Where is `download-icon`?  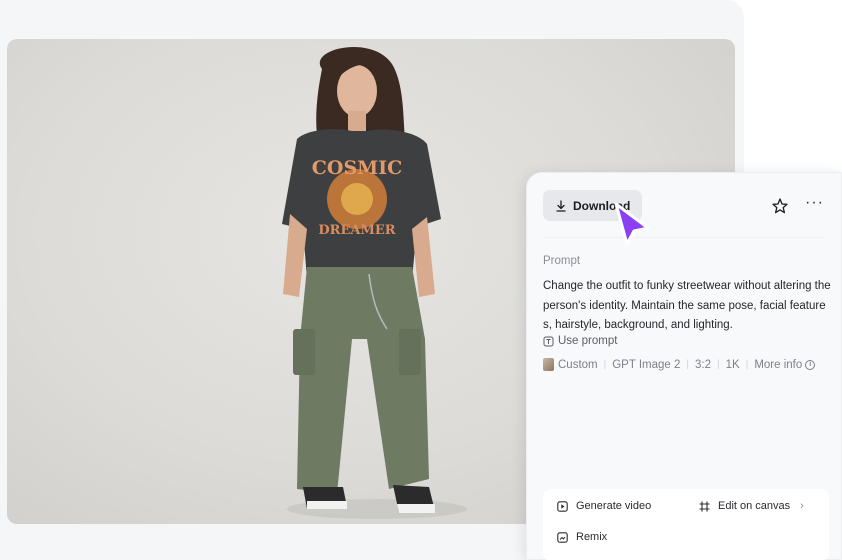
download-icon is located at coordinates (561, 205).